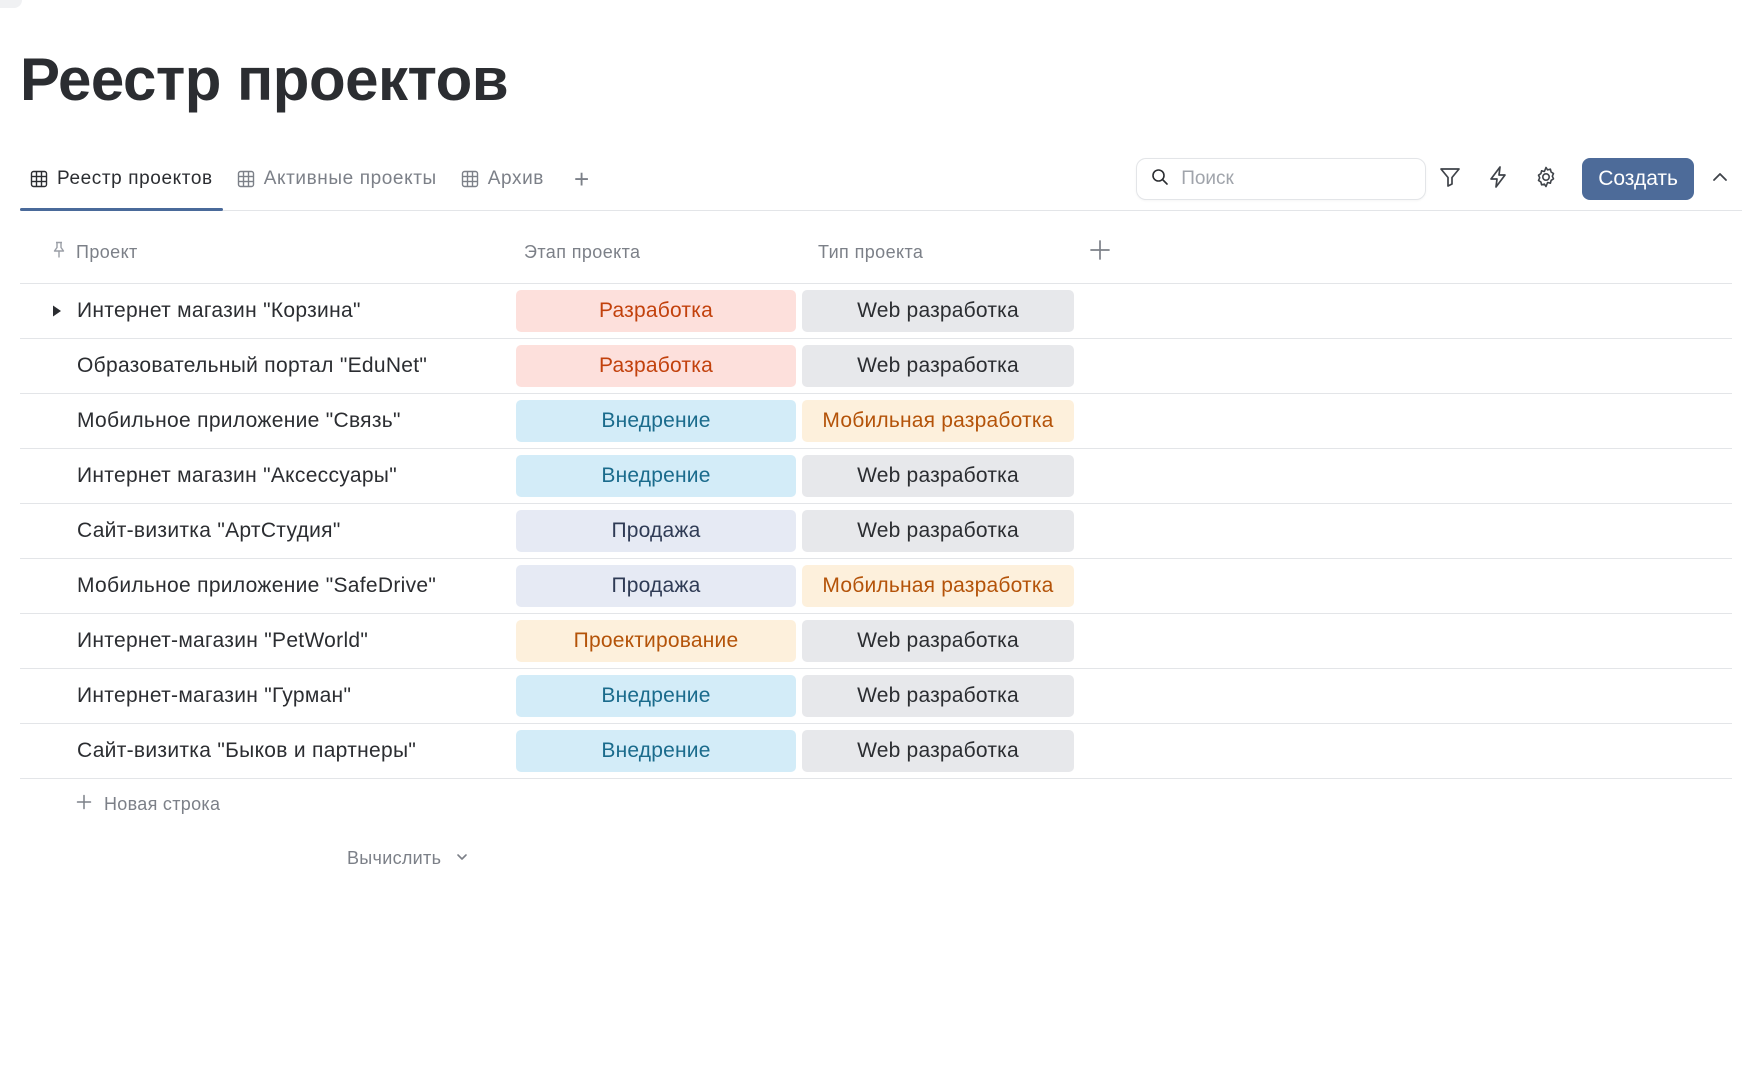 The height and width of the screenshot is (1078, 1754). I want to click on add-view-button: +, so click(581, 179).